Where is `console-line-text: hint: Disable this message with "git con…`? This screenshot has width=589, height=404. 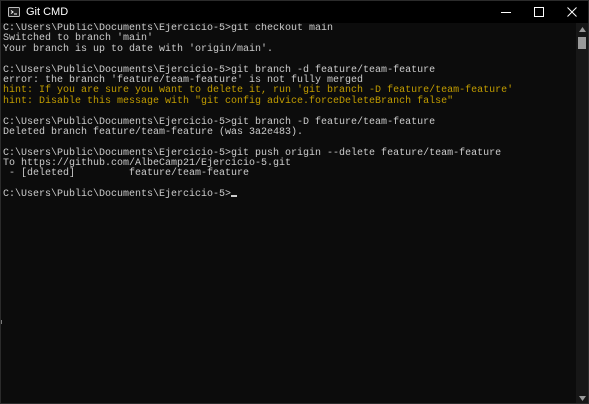
console-line-text: hint: Disable this message with "git con… is located at coordinates (228, 101).